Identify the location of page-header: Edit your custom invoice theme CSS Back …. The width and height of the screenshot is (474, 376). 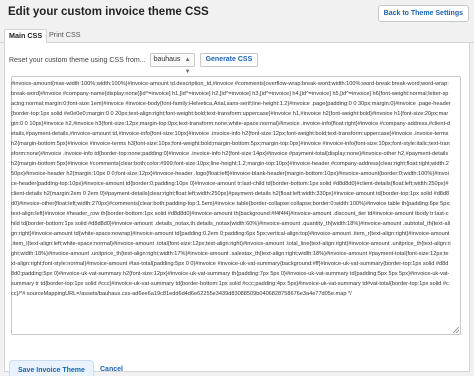
(237, 13).